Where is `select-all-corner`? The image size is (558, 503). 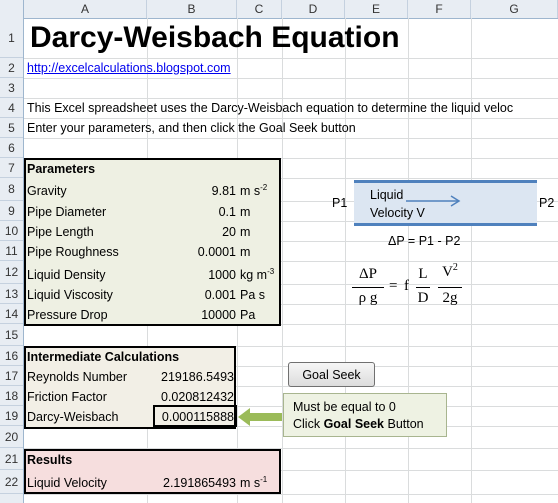
select-all-corner is located at coordinates (12, 9).